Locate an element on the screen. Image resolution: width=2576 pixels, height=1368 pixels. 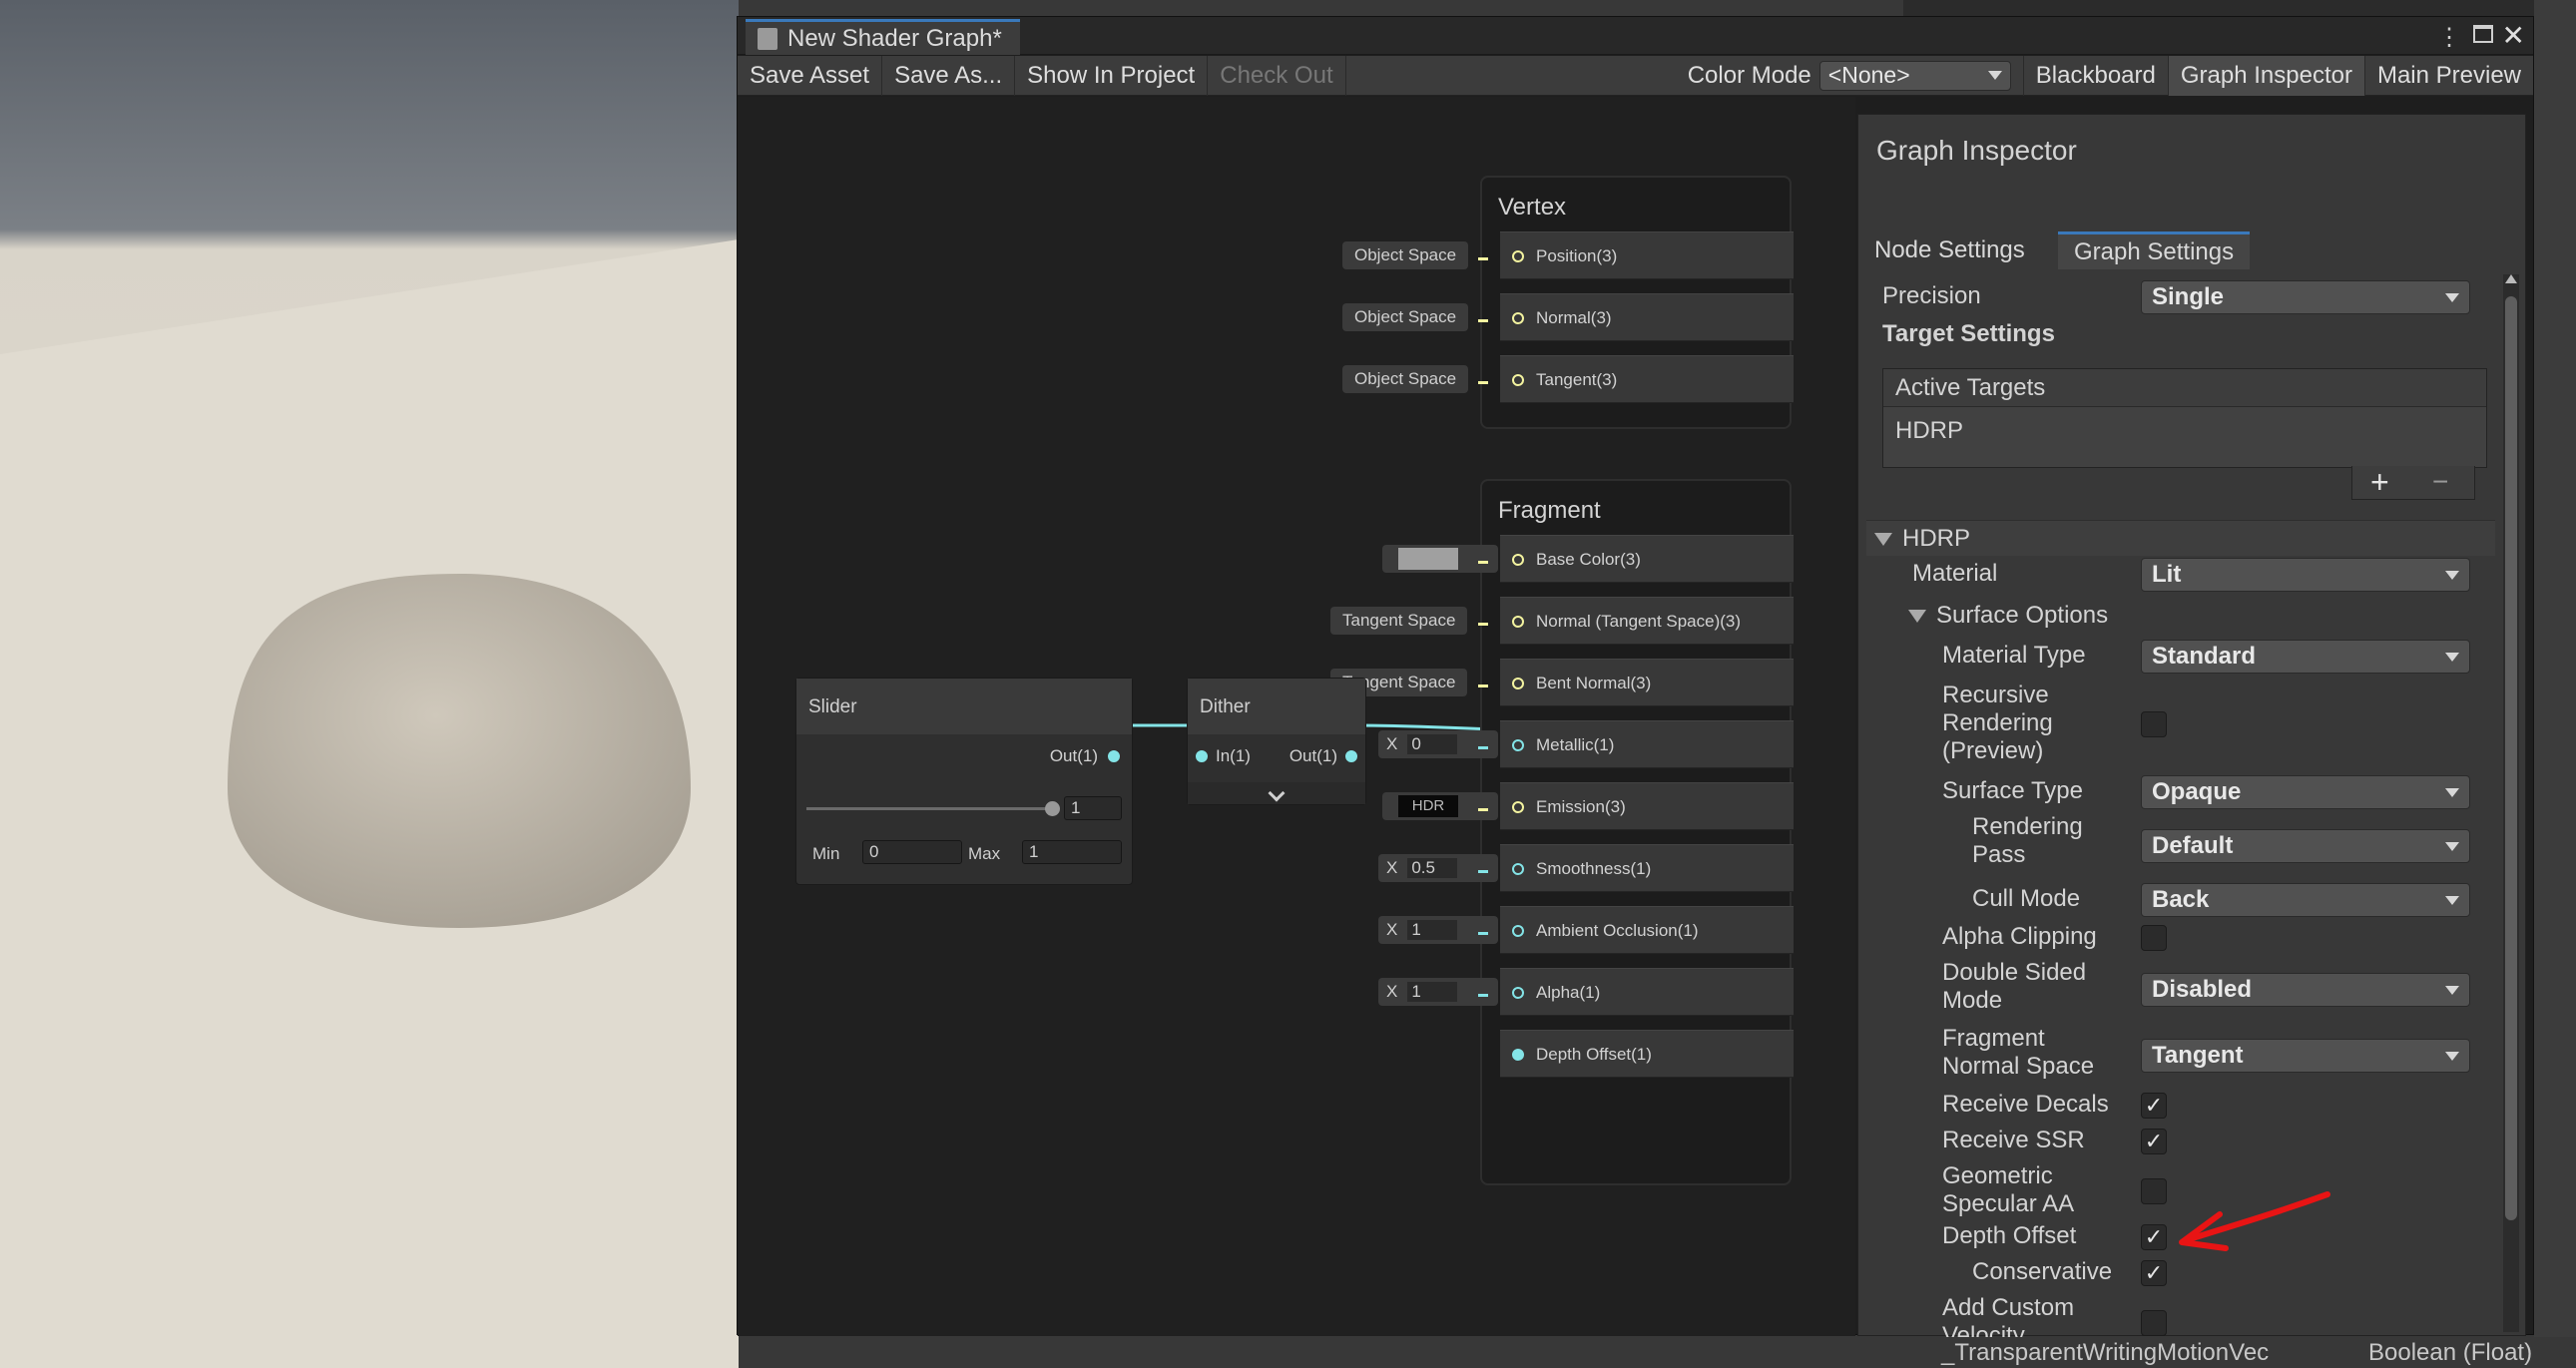
receive-decals-checkbox: ✓ is located at coordinates (2154, 1106).